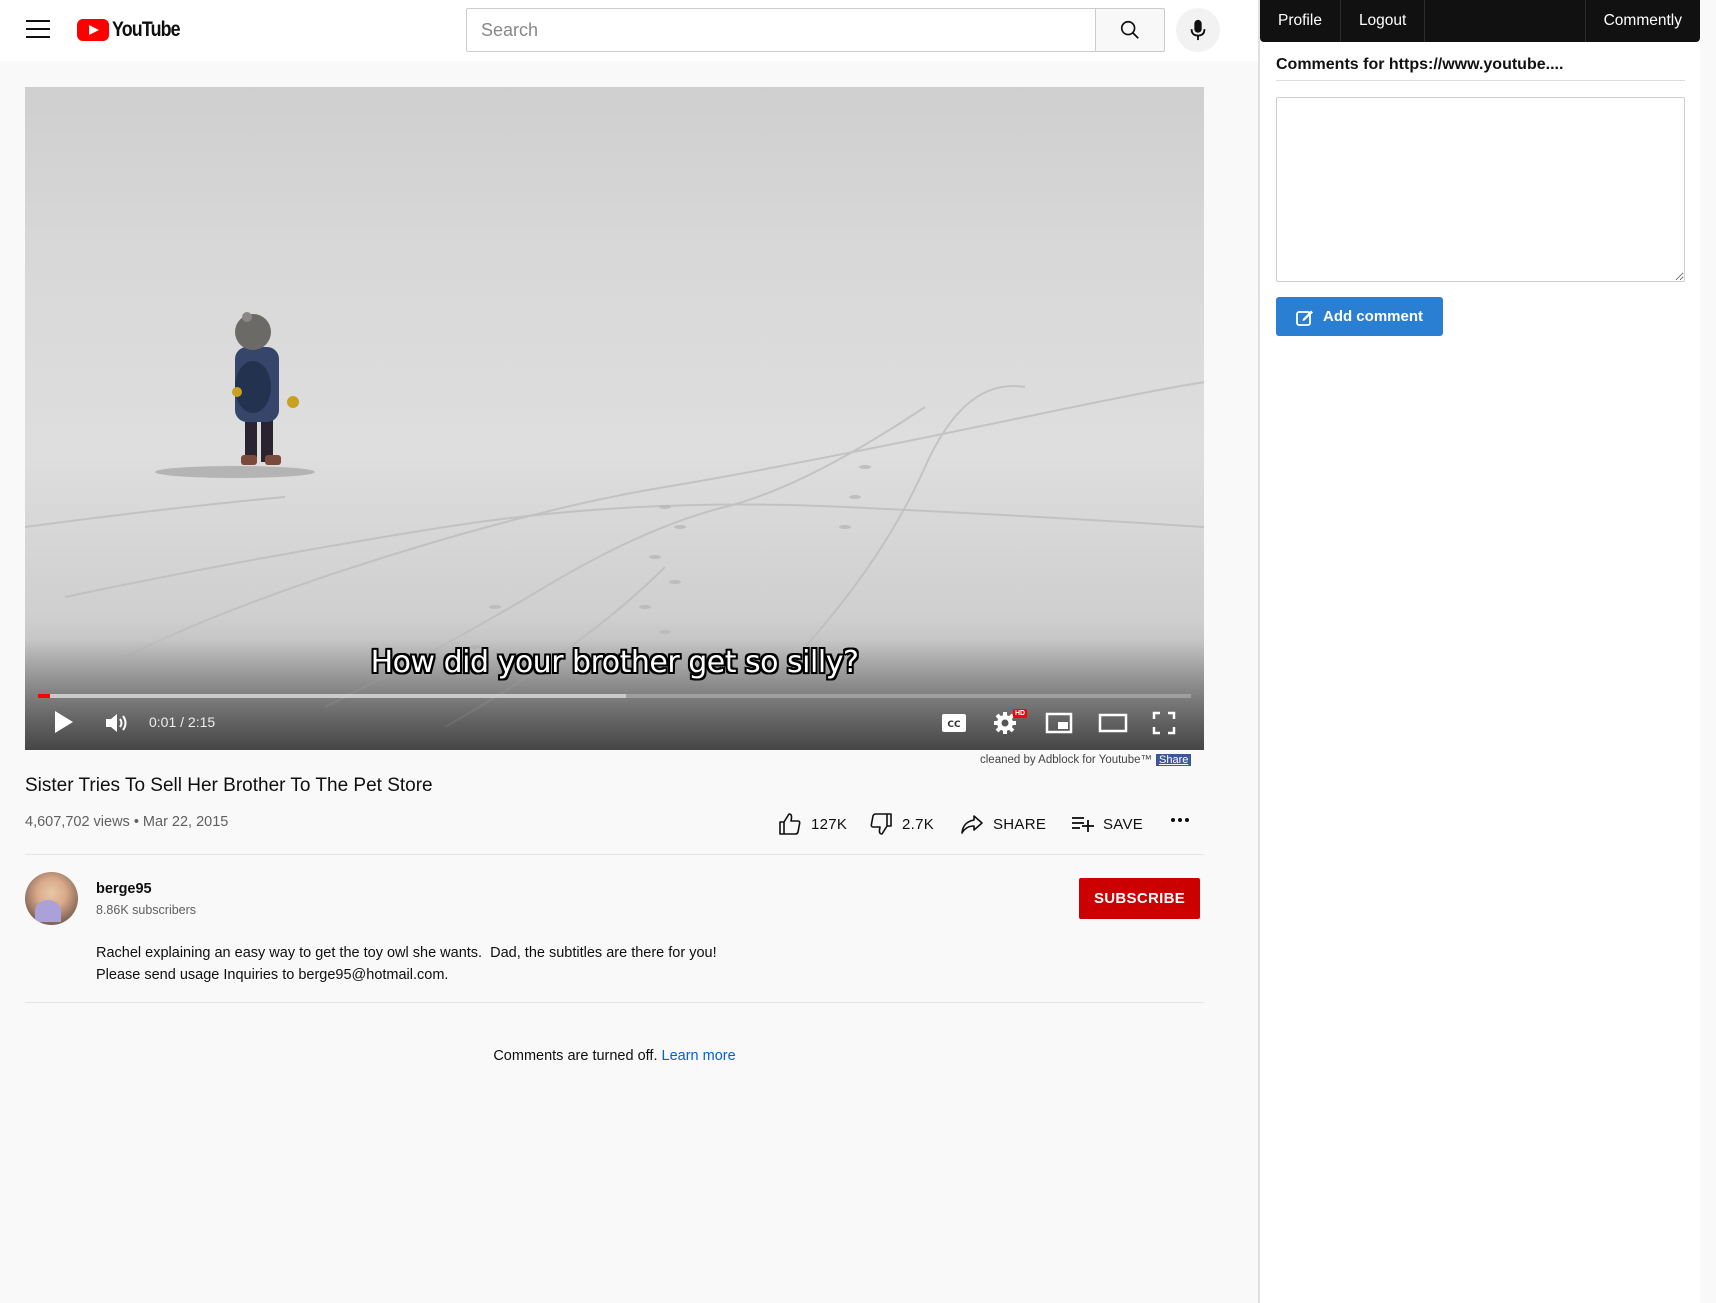 Image resolution: width=1716 pixels, height=1303 pixels. Describe the element at coordinates (1642, 21) in the screenshot. I see `commently-brand: Commently` at that location.